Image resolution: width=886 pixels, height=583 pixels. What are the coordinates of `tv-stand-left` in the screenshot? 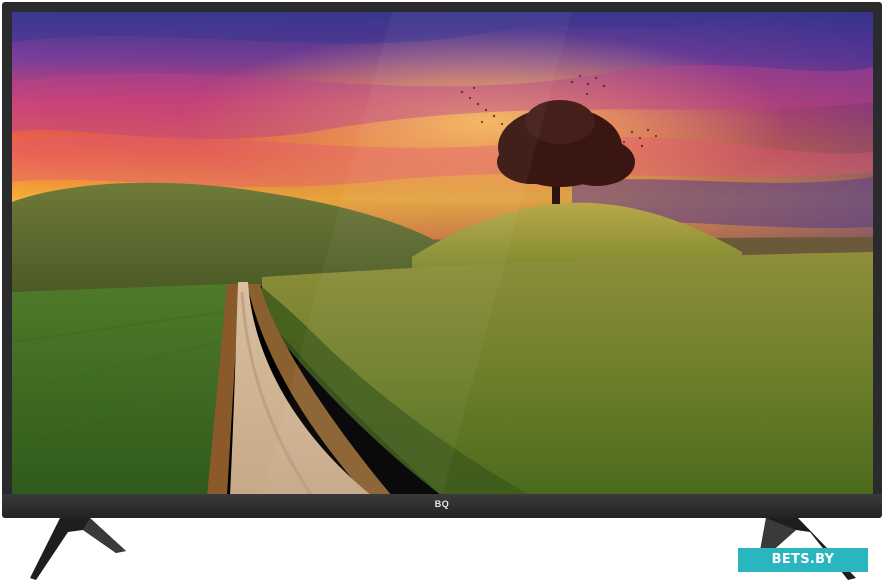 It's located at (78, 549).